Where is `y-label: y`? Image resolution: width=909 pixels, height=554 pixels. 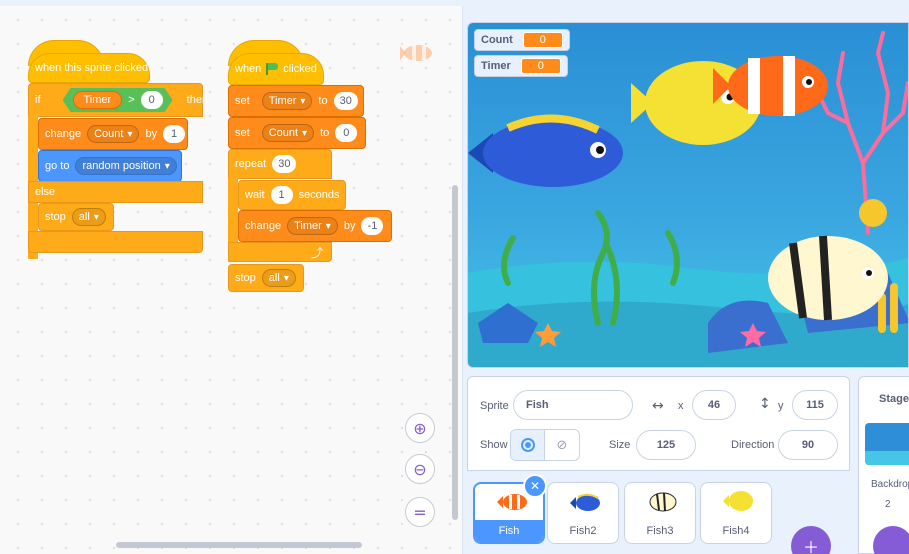
y-label: y is located at coordinates (781, 406).